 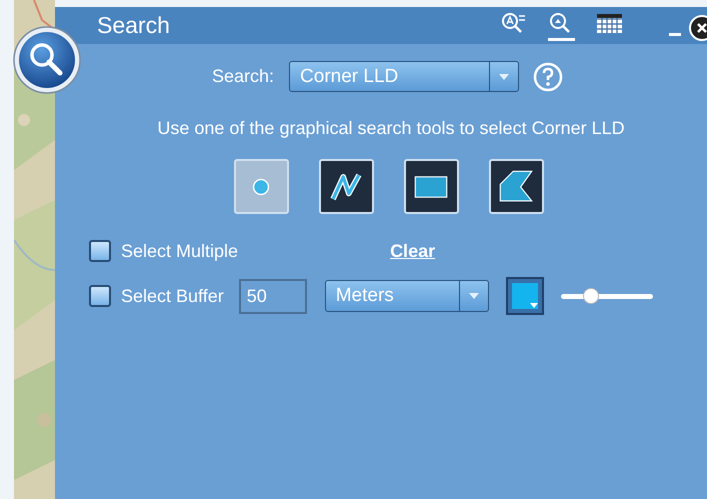 I want to click on select-multiple-checkbox, so click(x=100, y=251).